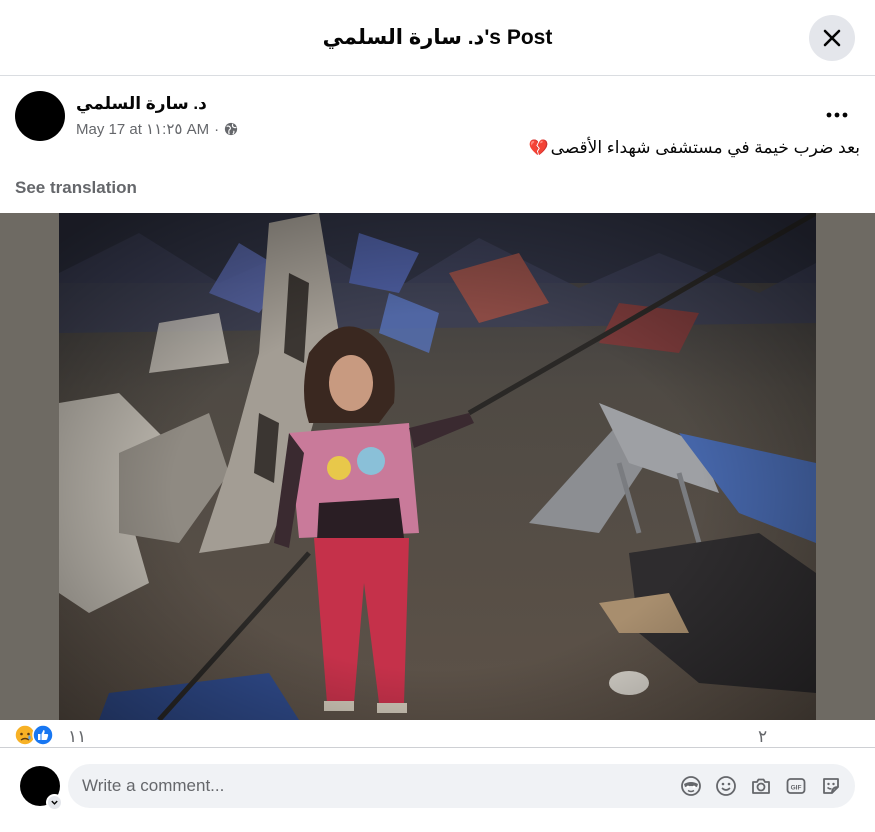 This screenshot has height=832, width=875. Describe the element at coordinates (762, 737) in the screenshot. I see `comment-count: ٢` at that location.